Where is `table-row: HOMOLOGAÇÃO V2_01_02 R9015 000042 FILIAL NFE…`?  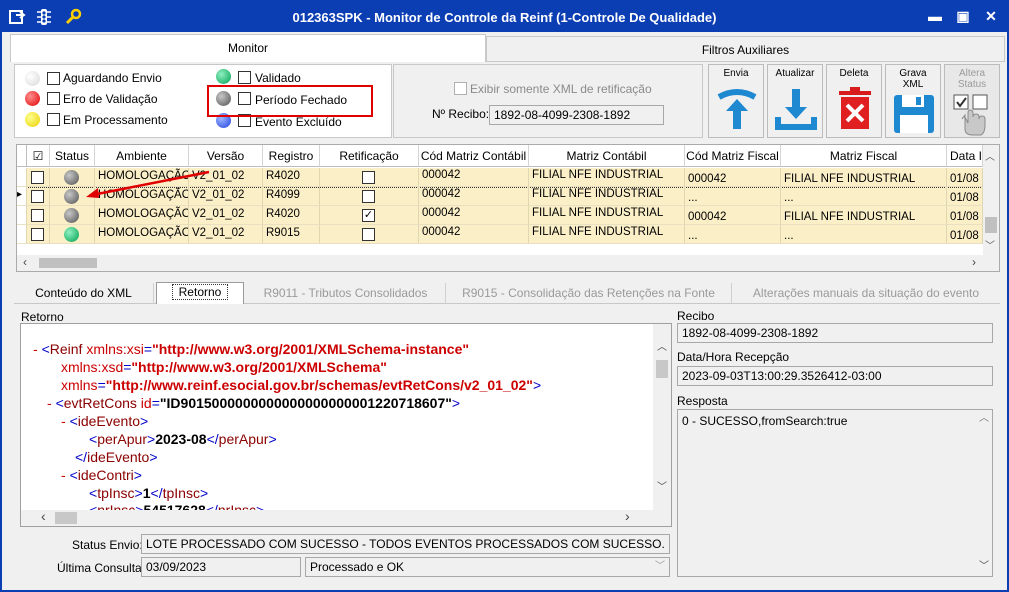 table-row: HOMOLOGAÇÃO V2_01_02 R9015 000042 FILIAL NFE… is located at coordinates (507, 234).